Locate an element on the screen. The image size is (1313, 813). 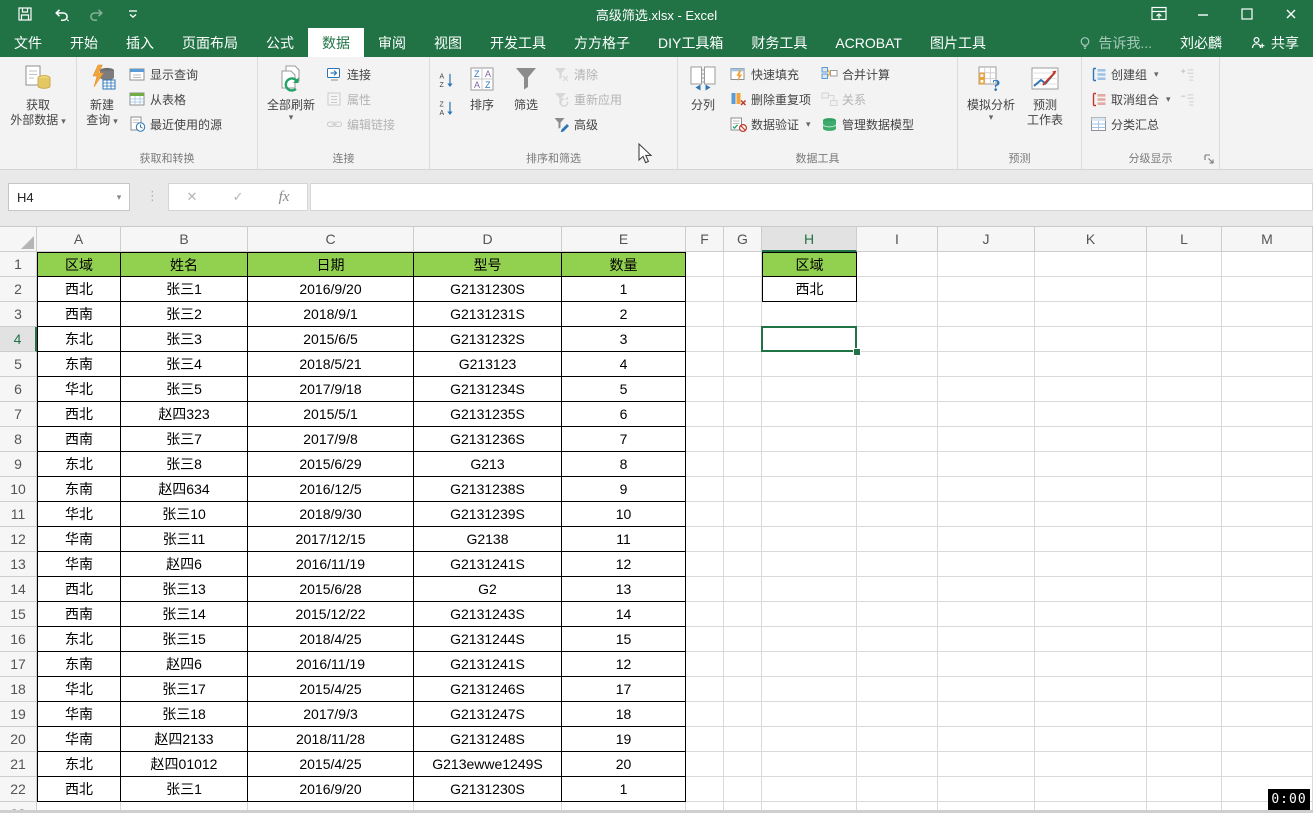
undo-icon is located at coordinates (61, 14).